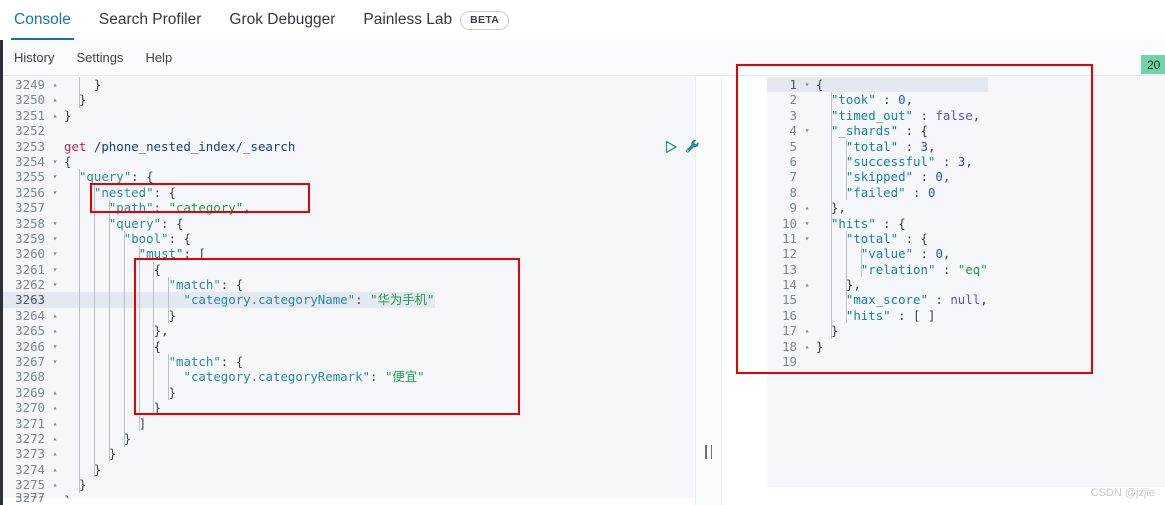 This screenshot has width=1165, height=505. What do you see at coordinates (219, 192) in the screenshot?
I see `code-line: 3256 ▾ "nested": {` at bounding box center [219, 192].